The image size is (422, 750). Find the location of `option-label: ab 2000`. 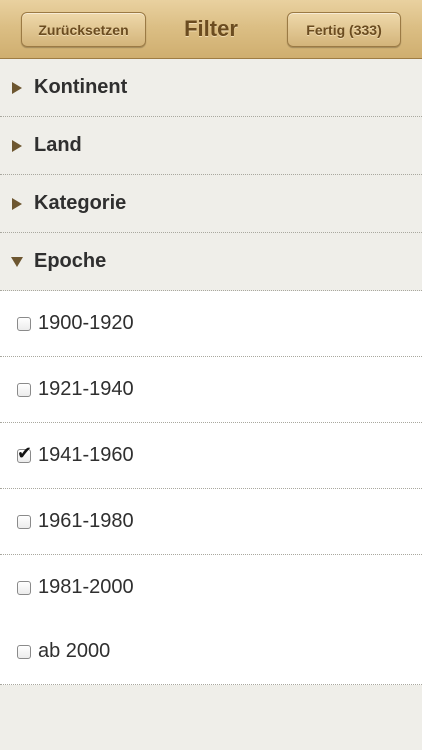

option-label: ab 2000 is located at coordinates (74, 651).